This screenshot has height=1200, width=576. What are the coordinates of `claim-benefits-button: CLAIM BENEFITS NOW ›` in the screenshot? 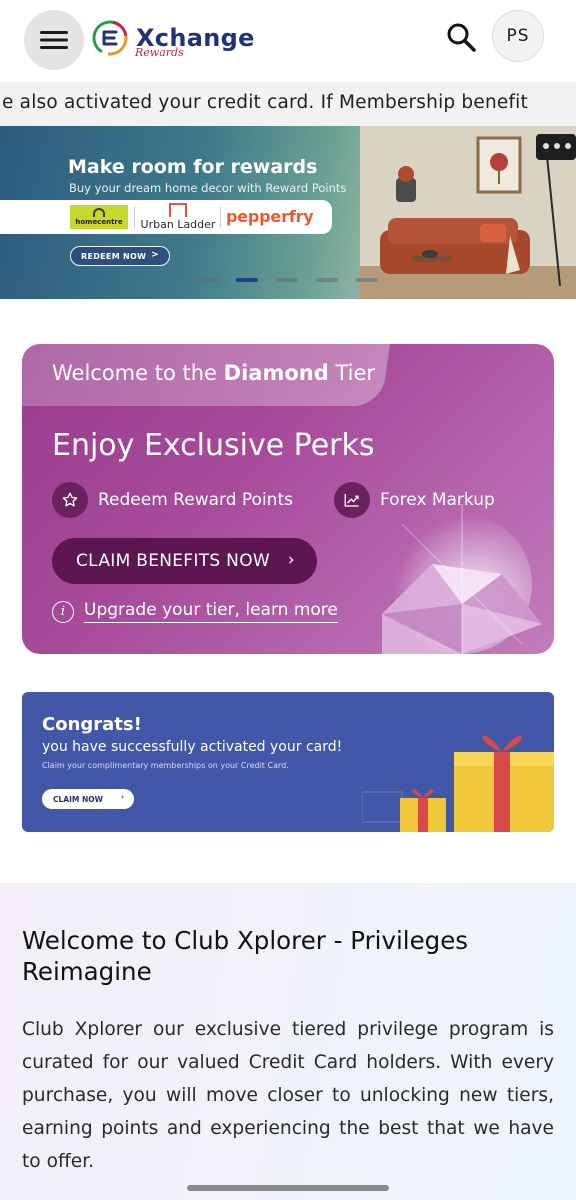 It's located at (184, 561).